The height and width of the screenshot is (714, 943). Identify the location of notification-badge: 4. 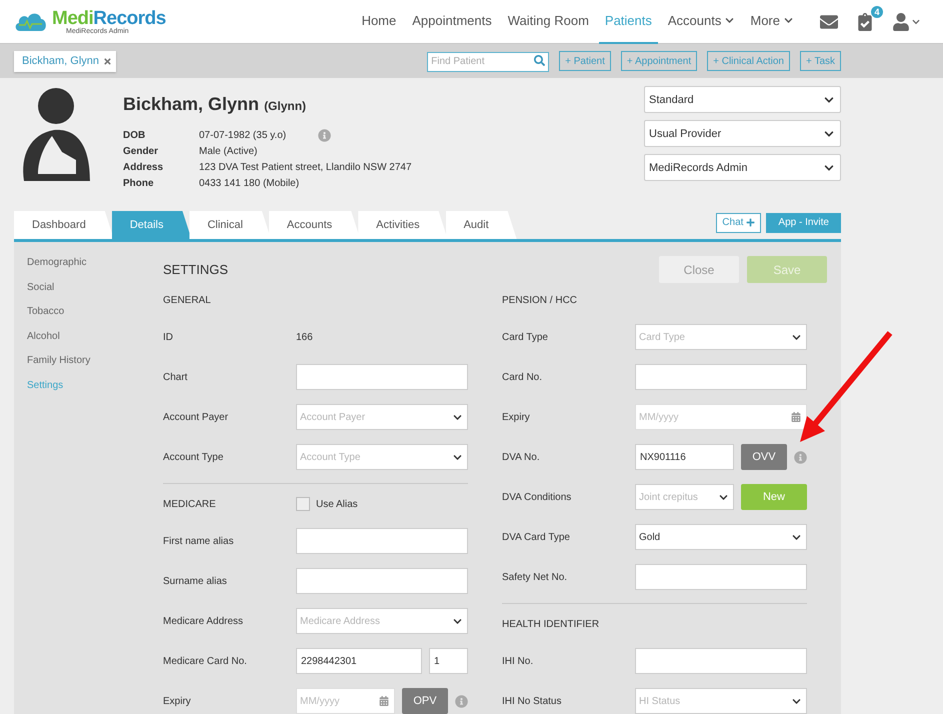
(877, 11).